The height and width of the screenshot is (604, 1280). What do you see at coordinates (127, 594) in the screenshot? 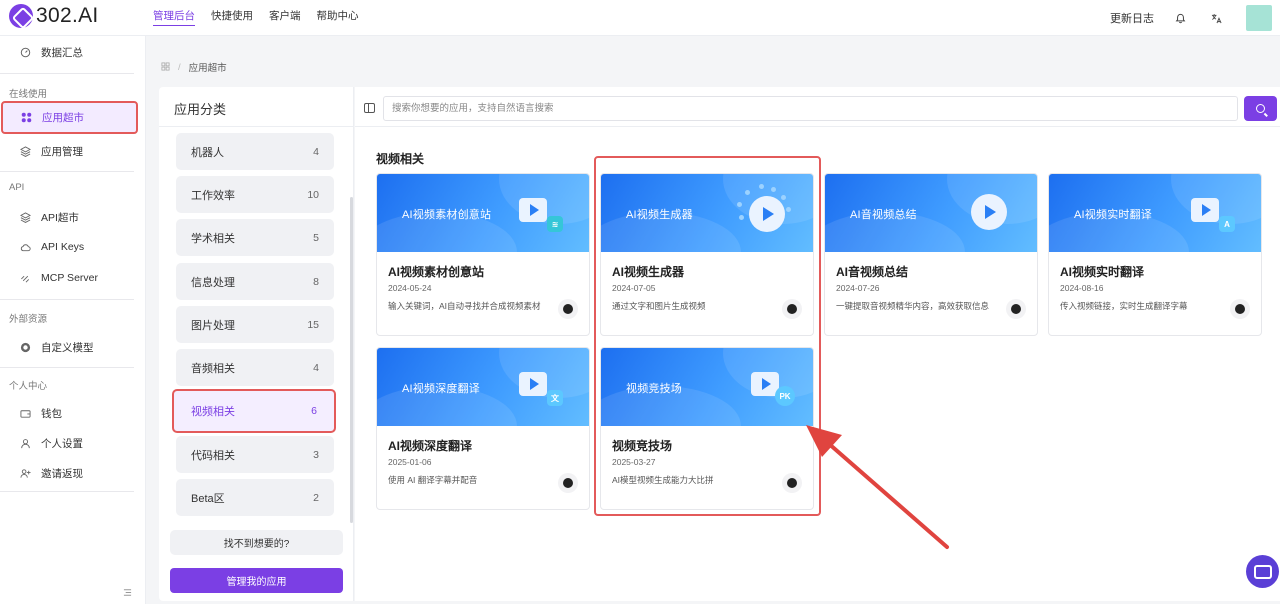
I see `collapse-icon` at bounding box center [127, 594].